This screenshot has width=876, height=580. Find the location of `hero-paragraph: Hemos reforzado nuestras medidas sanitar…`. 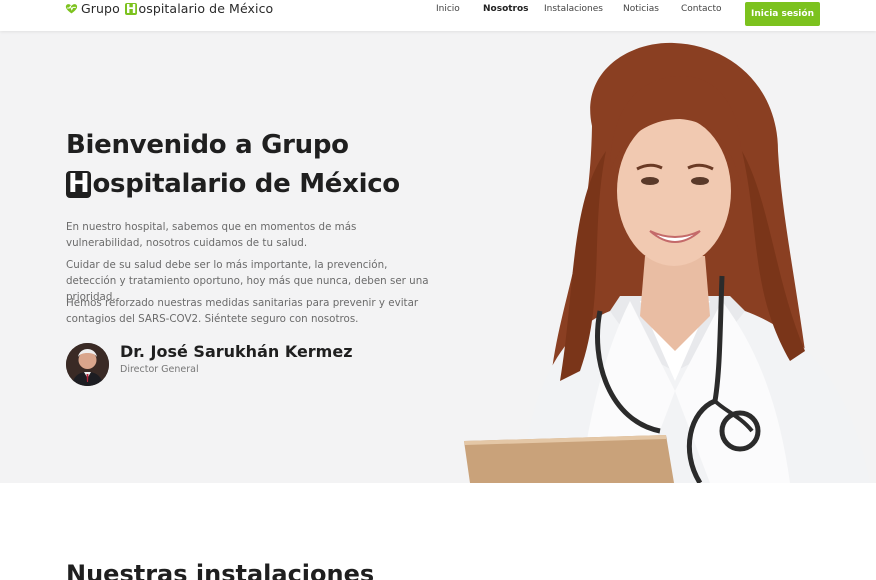

hero-paragraph: Hemos reforzado nuestras medidas sanitar… is located at coordinates (242, 311).